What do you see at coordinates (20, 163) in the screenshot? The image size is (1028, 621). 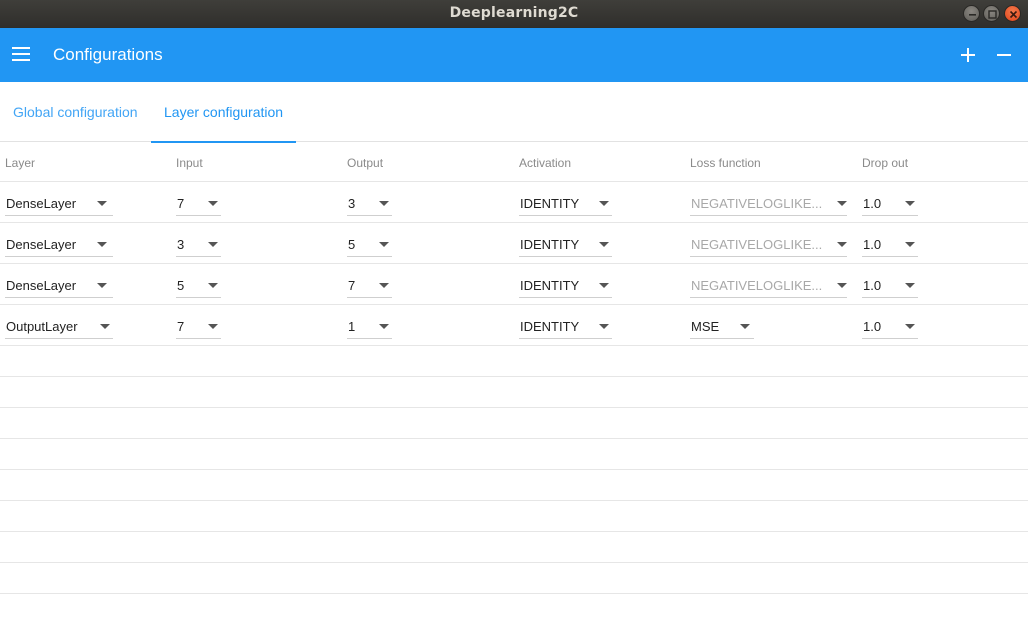 I see `header-layer: Layer` at bounding box center [20, 163].